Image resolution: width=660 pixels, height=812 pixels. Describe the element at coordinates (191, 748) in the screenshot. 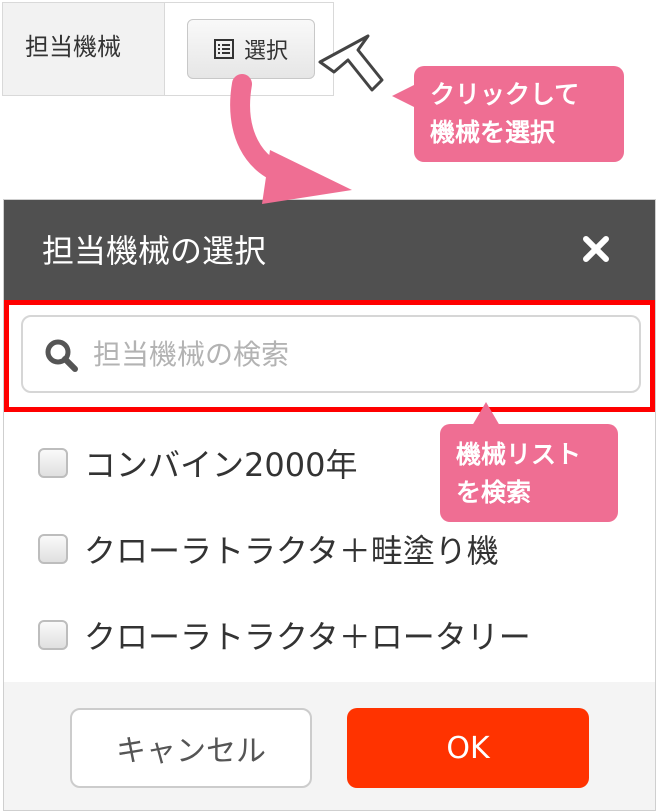

I see `cancel-button: キャンセル` at that location.